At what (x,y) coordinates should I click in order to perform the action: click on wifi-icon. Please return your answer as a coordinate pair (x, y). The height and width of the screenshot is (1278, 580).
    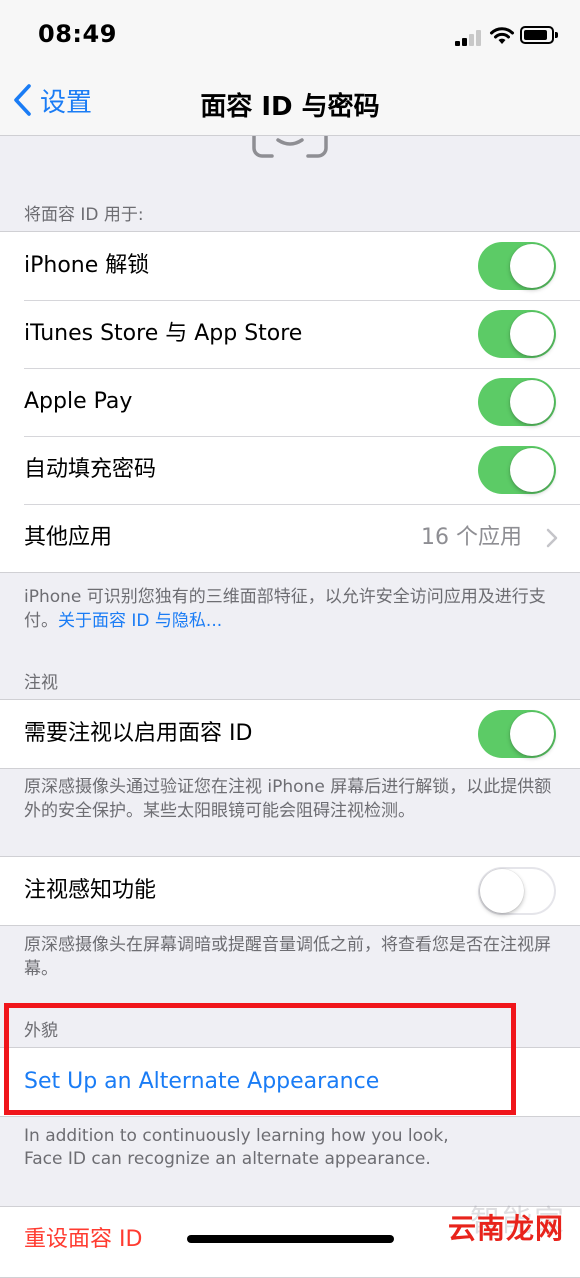
    Looking at the image, I should click on (502, 35).